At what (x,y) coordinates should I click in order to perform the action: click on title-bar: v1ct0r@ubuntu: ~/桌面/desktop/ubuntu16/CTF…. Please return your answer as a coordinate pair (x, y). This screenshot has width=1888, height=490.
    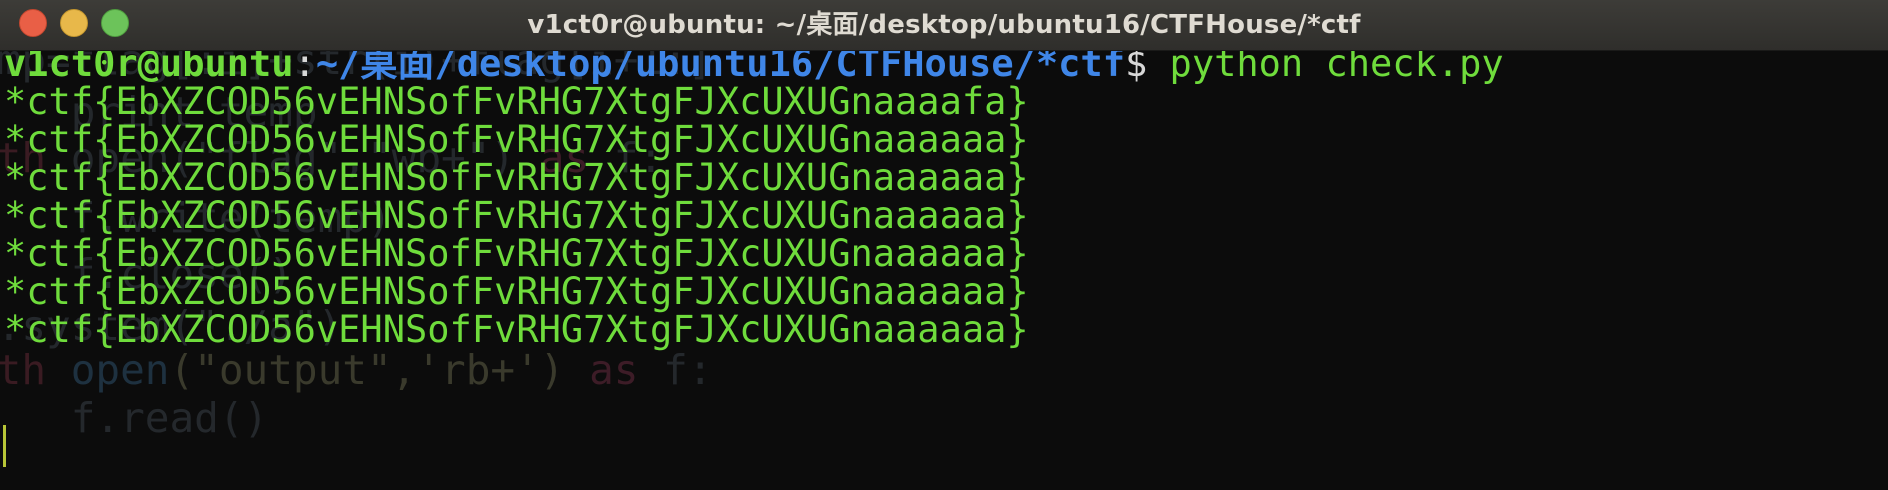
    Looking at the image, I should click on (944, 25).